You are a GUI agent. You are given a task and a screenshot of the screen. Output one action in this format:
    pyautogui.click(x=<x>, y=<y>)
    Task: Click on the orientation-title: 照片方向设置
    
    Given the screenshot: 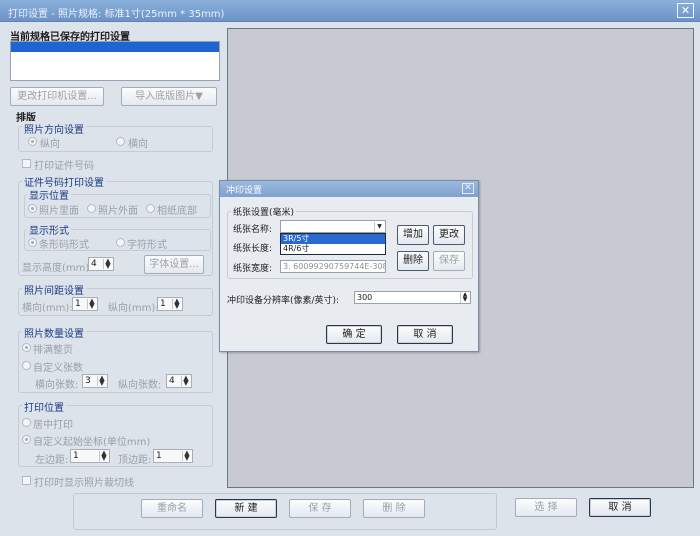 What is the action you would take?
    pyautogui.click(x=54, y=128)
    